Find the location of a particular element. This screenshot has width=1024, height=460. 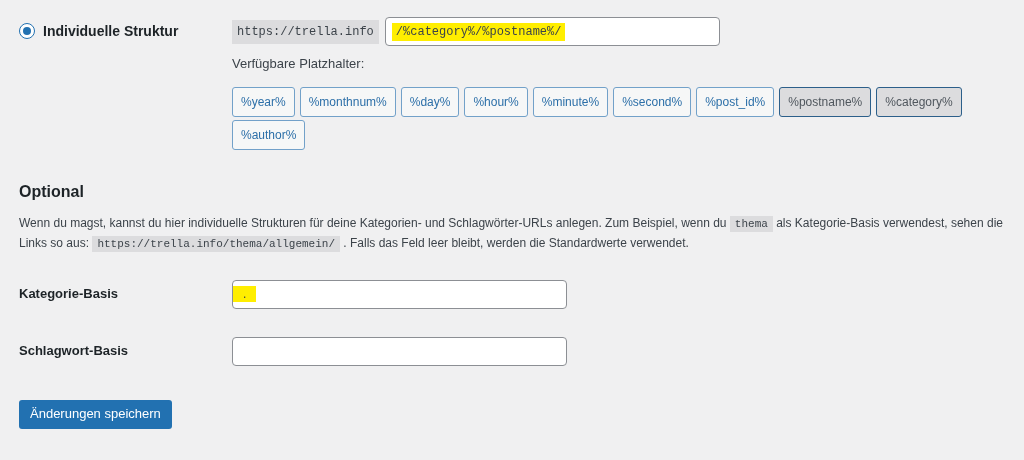

placeholder-tag: %day% is located at coordinates (430, 101).